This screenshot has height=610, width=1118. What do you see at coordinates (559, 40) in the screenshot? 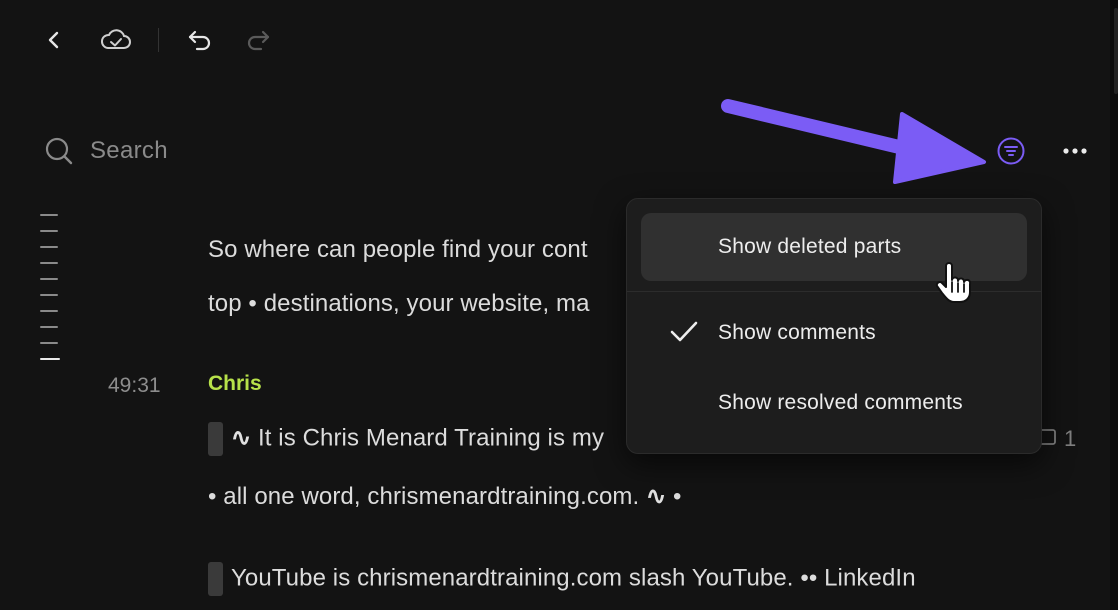
I see `top-toolbar` at bounding box center [559, 40].